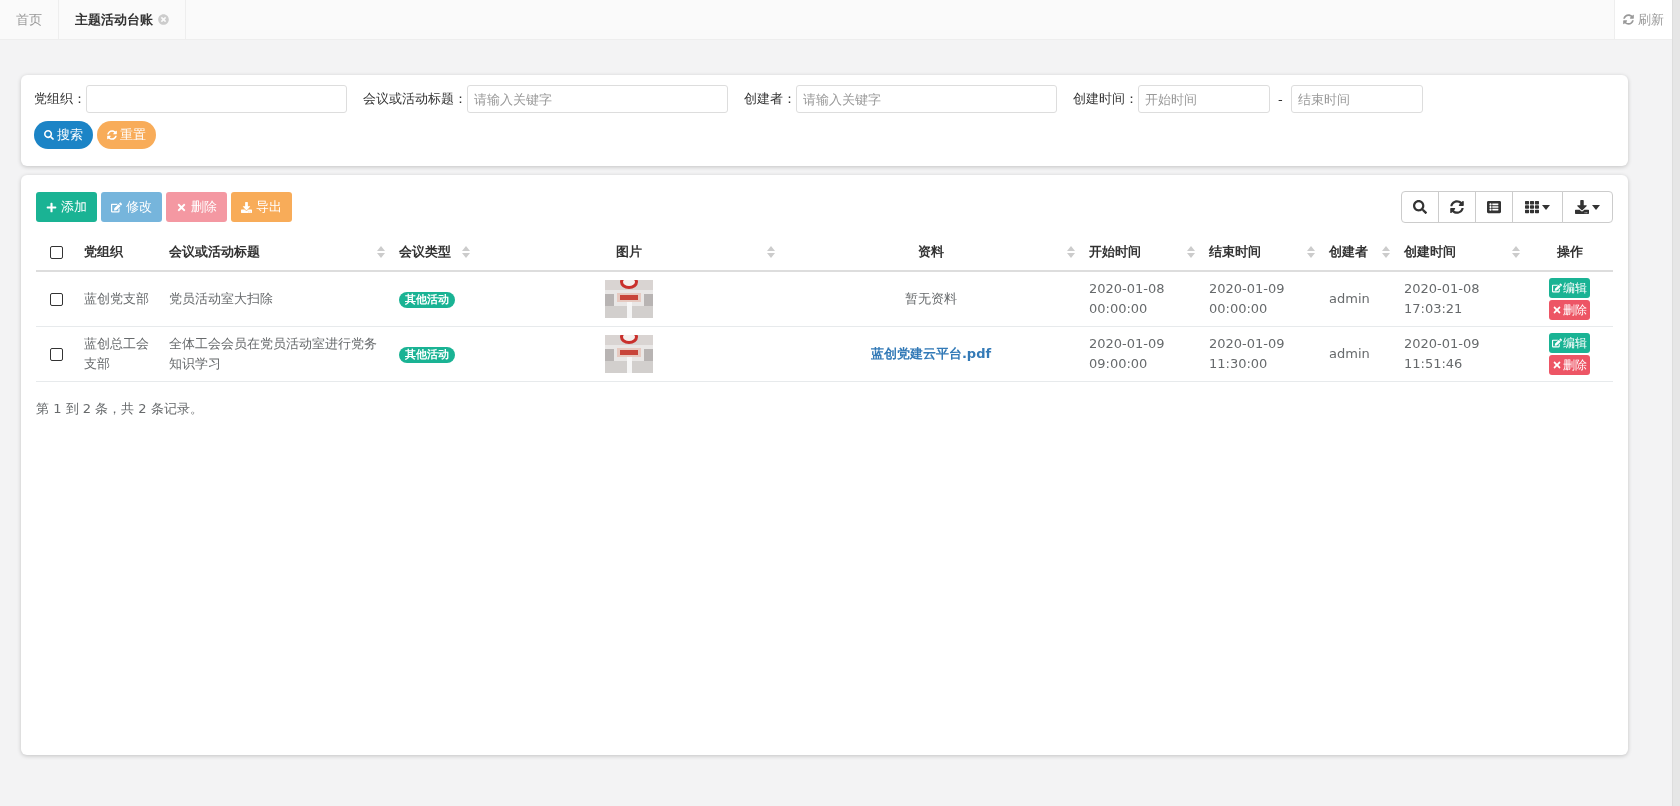  I want to click on date-field: 开始时间, so click(1204, 99).